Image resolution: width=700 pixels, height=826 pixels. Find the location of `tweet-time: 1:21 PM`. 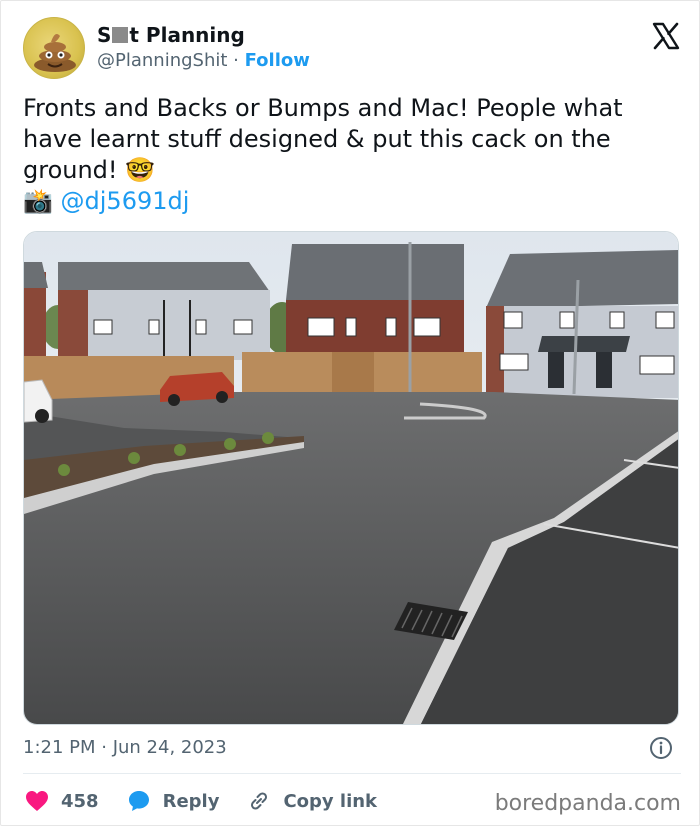

tweet-time: 1:21 PM is located at coordinates (59, 747).